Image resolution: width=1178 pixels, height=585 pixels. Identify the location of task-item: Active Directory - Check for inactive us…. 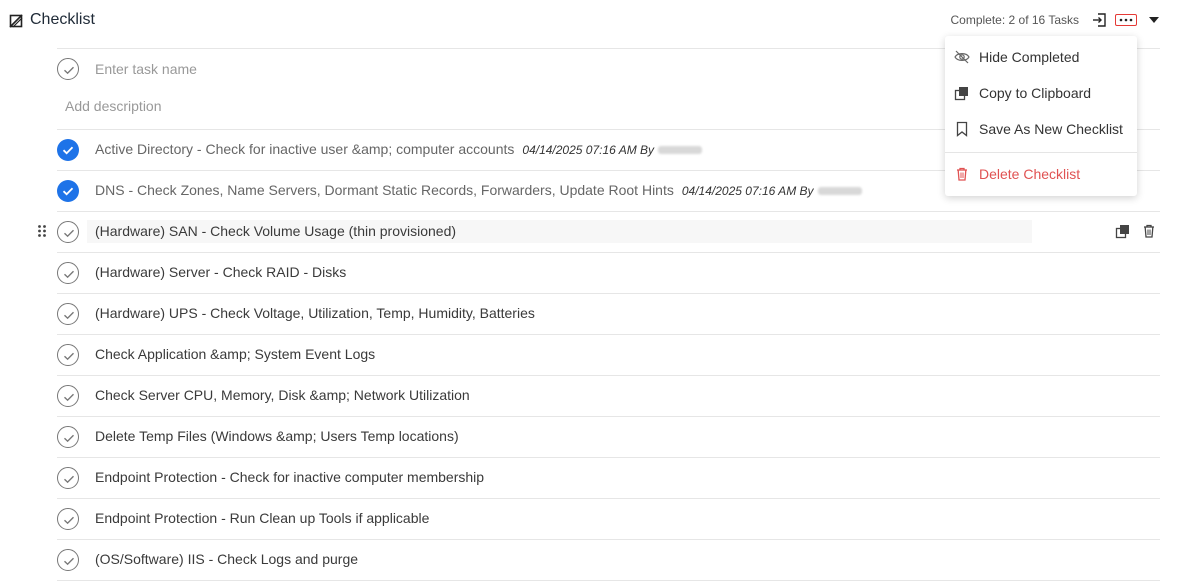
(399, 149).